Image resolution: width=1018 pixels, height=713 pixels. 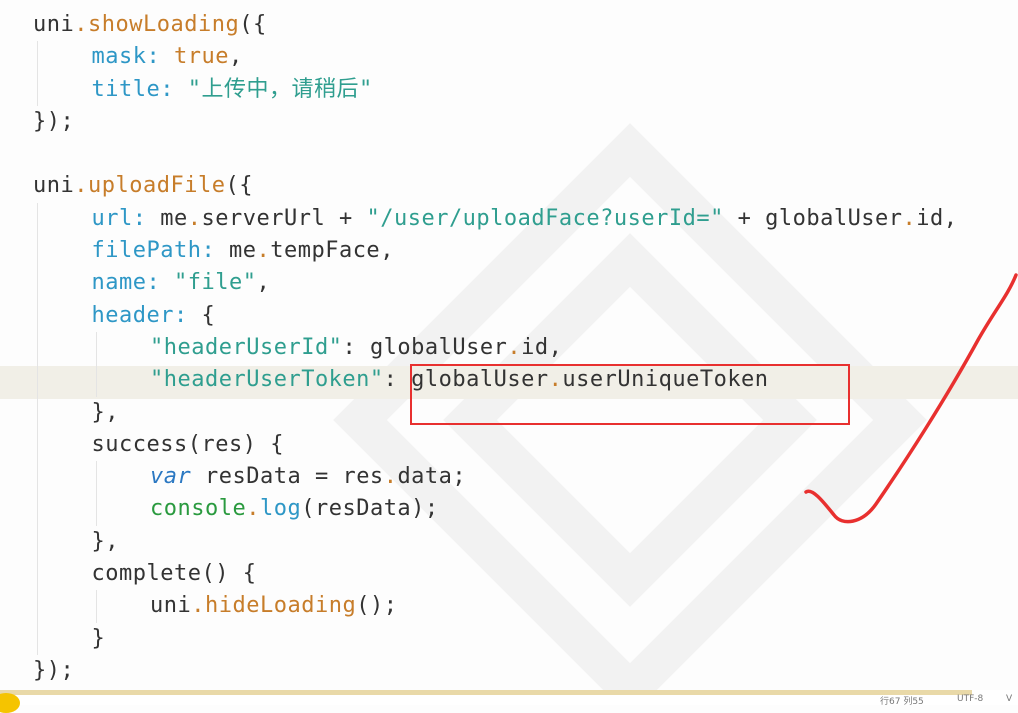 What do you see at coordinates (970, 699) in the screenshot?
I see `encoding-indicator: UTF-8` at bounding box center [970, 699].